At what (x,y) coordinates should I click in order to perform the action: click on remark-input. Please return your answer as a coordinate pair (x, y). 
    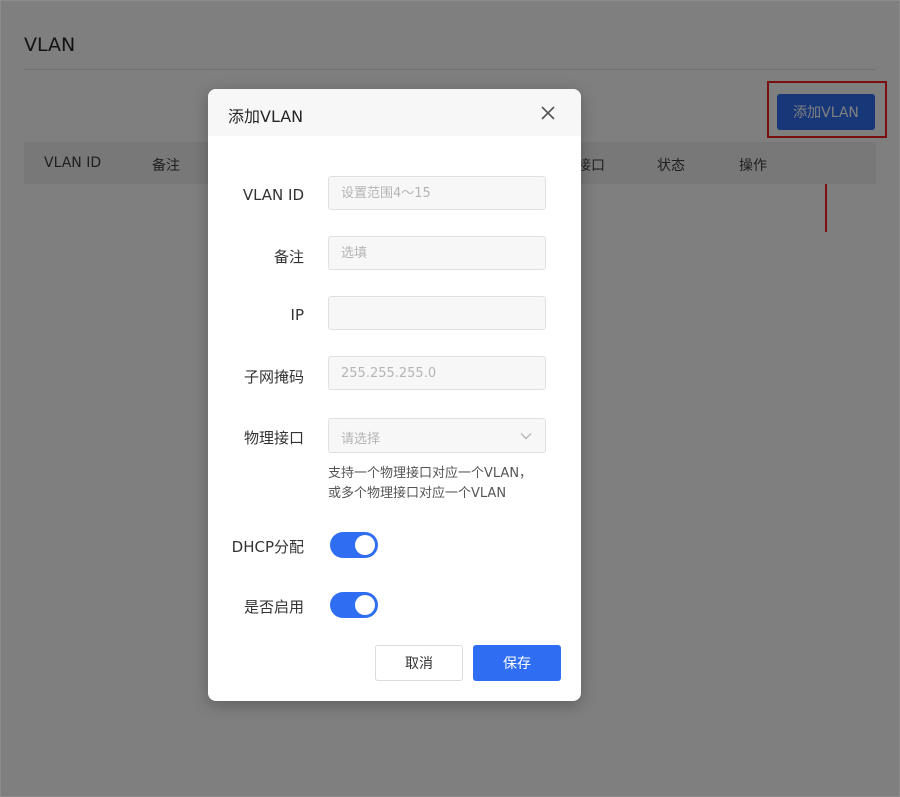
    Looking at the image, I should click on (437, 253).